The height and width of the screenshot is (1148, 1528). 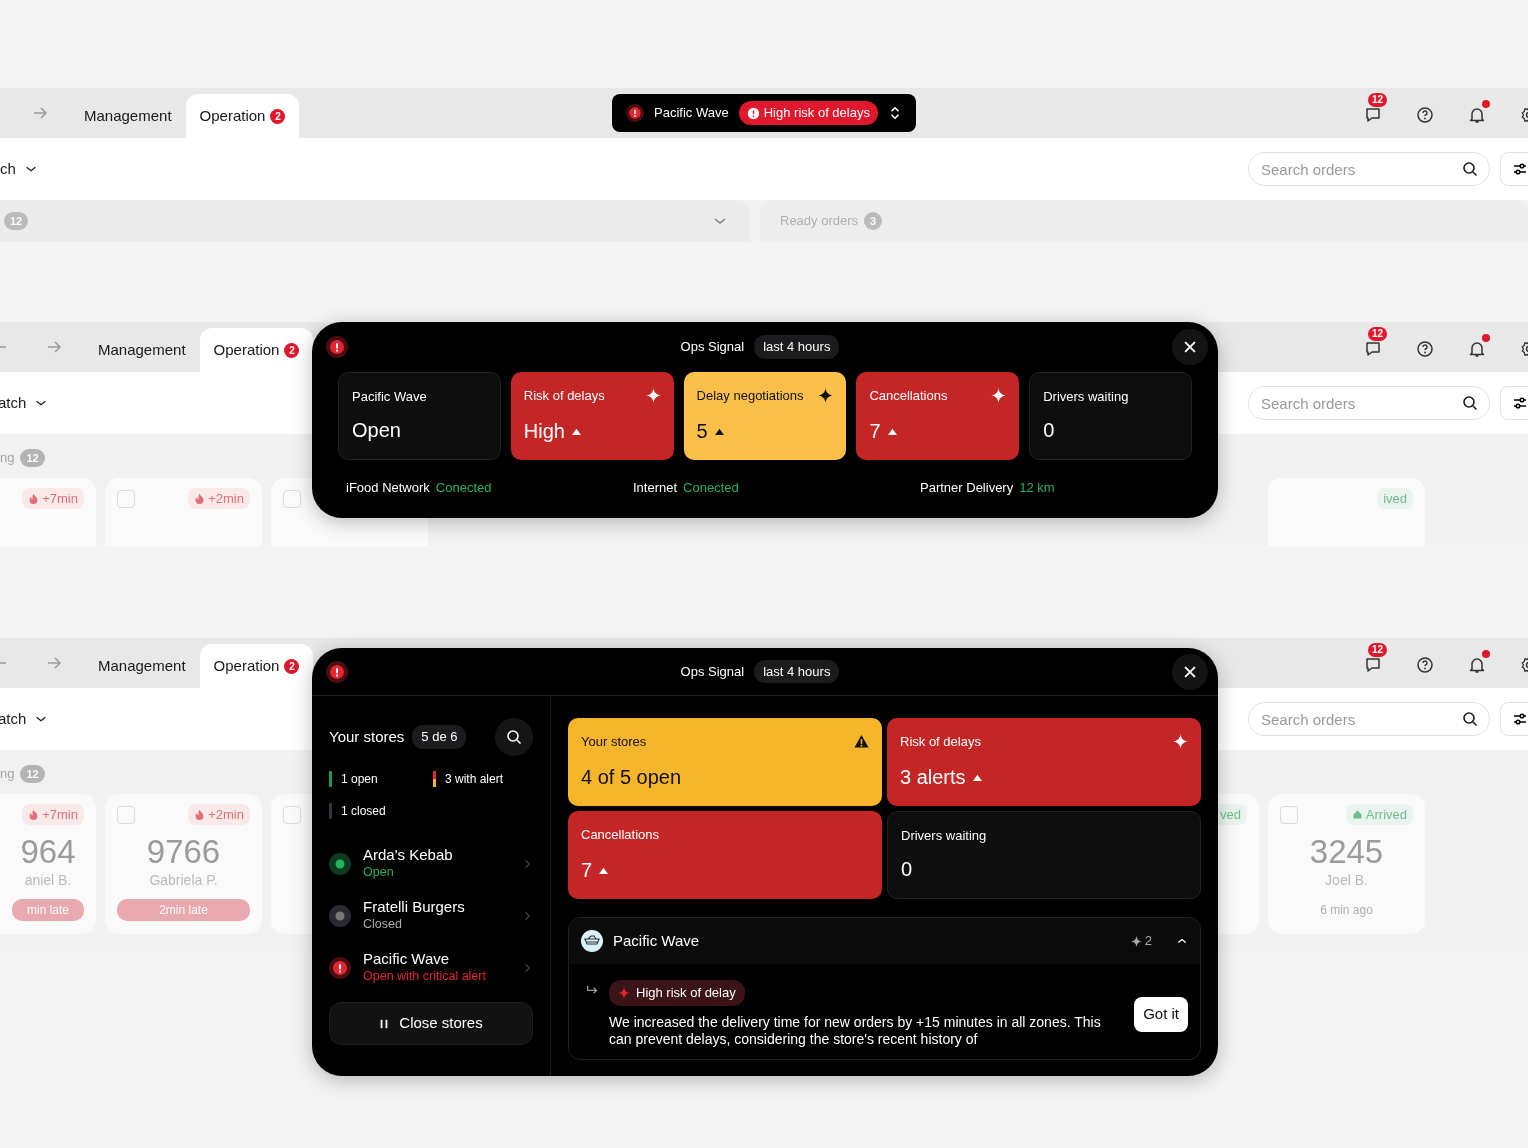 What do you see at coordinates (183, 909) in the screenshot?
I see `late-badge: 2min late` at bounding box center [183, 909].